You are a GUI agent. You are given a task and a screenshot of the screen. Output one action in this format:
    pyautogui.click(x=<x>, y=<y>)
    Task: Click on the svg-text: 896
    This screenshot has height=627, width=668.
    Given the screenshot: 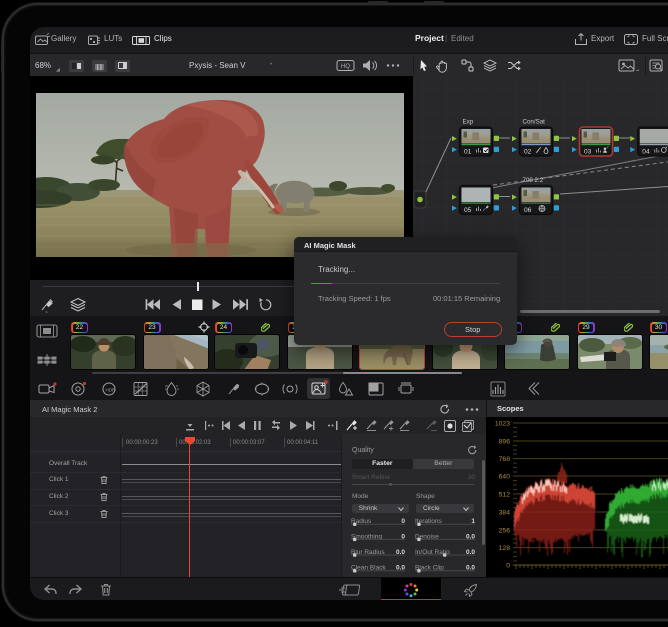 What is the action you would take?
    pyautogui.click(x=505, y=442)
    